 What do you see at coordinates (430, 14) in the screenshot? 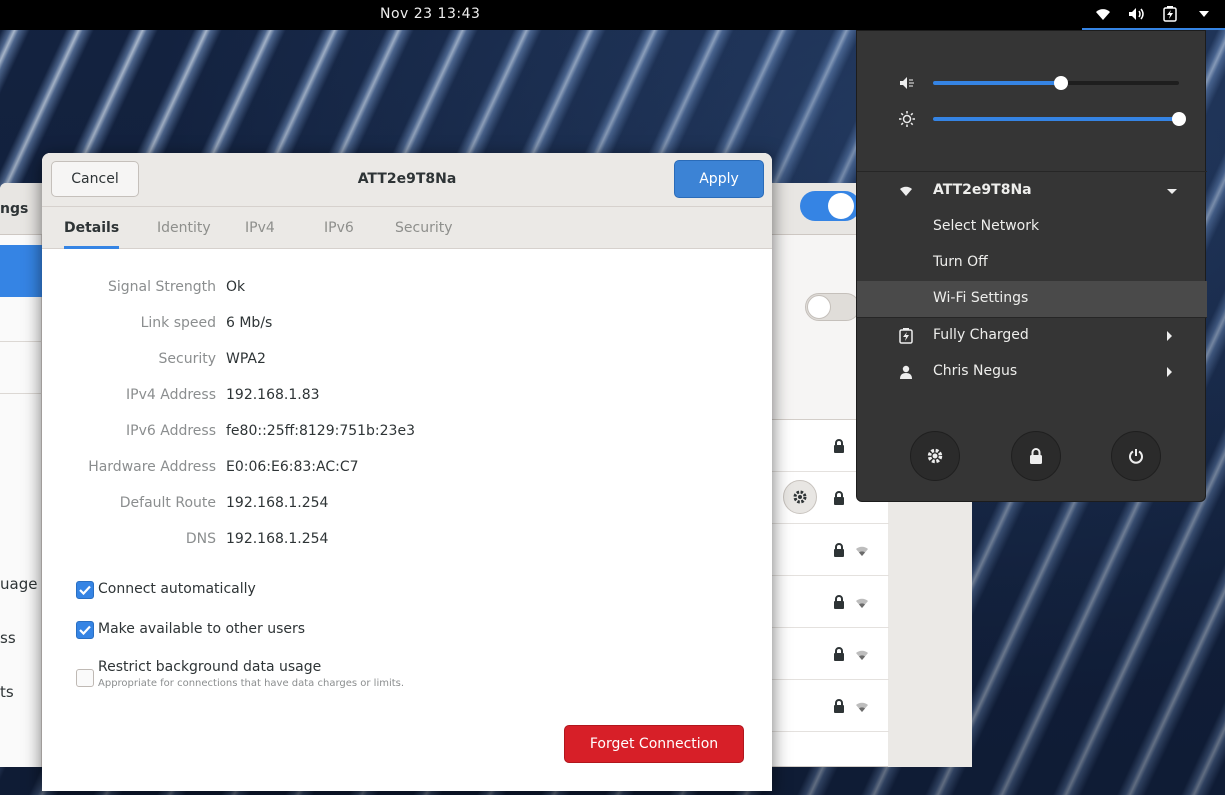
I see `clock: Nov 23 13:43` at bounding box center [430, 14].